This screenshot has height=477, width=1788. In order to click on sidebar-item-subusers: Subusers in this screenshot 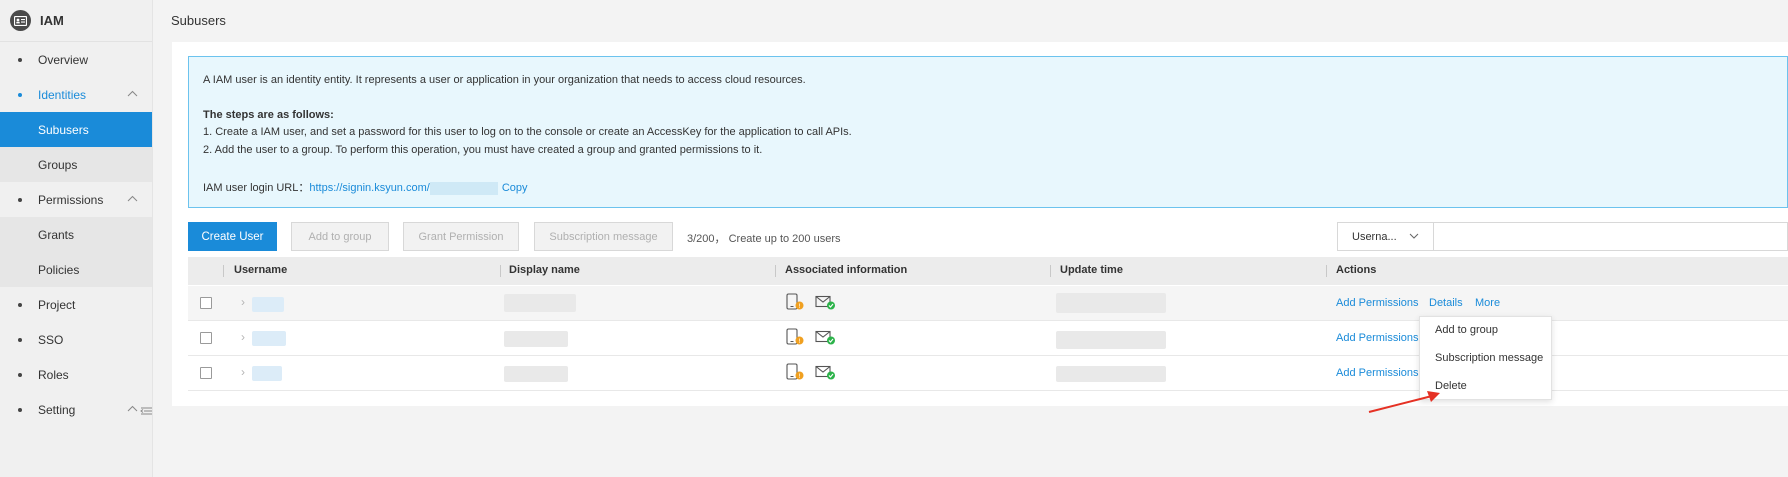, I will do `click(76, 129)`.